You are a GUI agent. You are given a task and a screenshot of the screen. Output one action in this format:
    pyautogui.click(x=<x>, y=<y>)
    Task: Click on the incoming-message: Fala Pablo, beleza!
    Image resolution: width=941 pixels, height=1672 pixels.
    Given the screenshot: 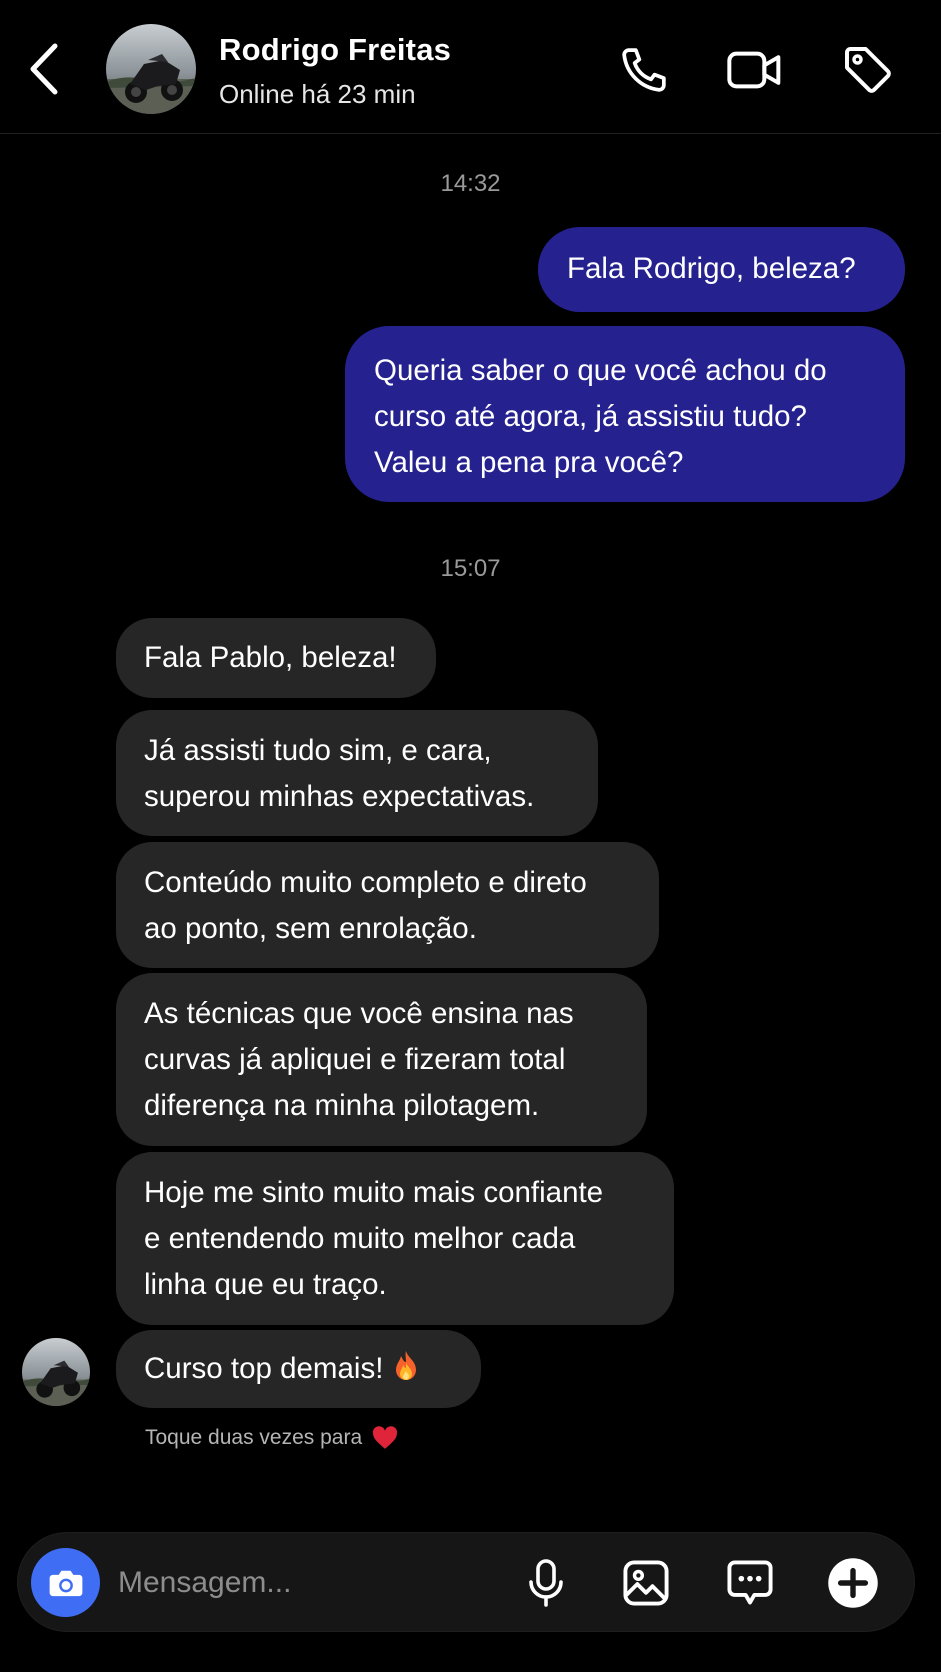 What is the action you would take?
    pyautogui.click(x=276, y=658)
    